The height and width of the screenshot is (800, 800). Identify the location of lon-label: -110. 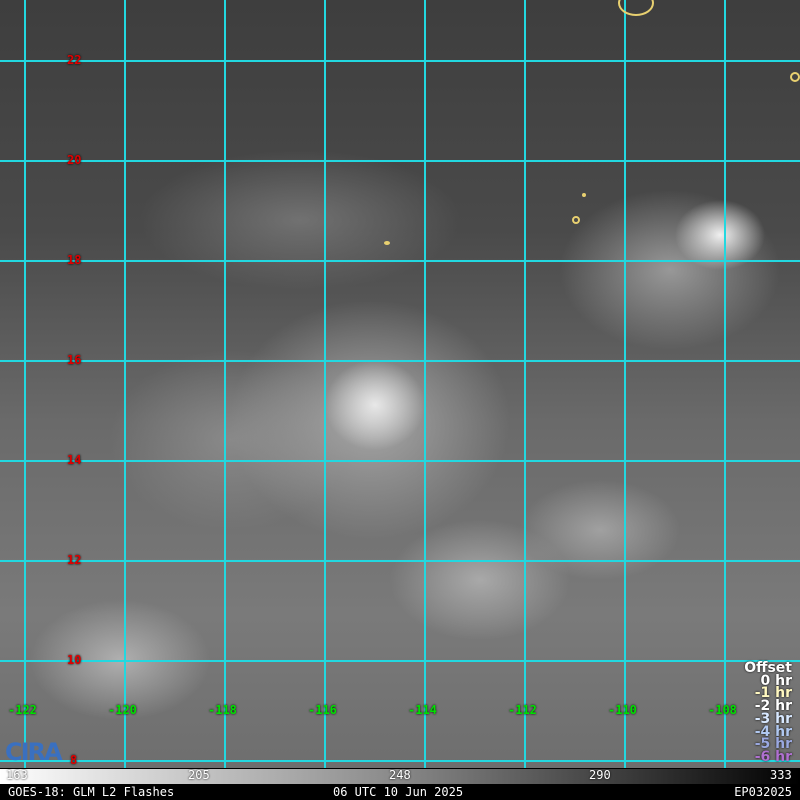
(622, 710).